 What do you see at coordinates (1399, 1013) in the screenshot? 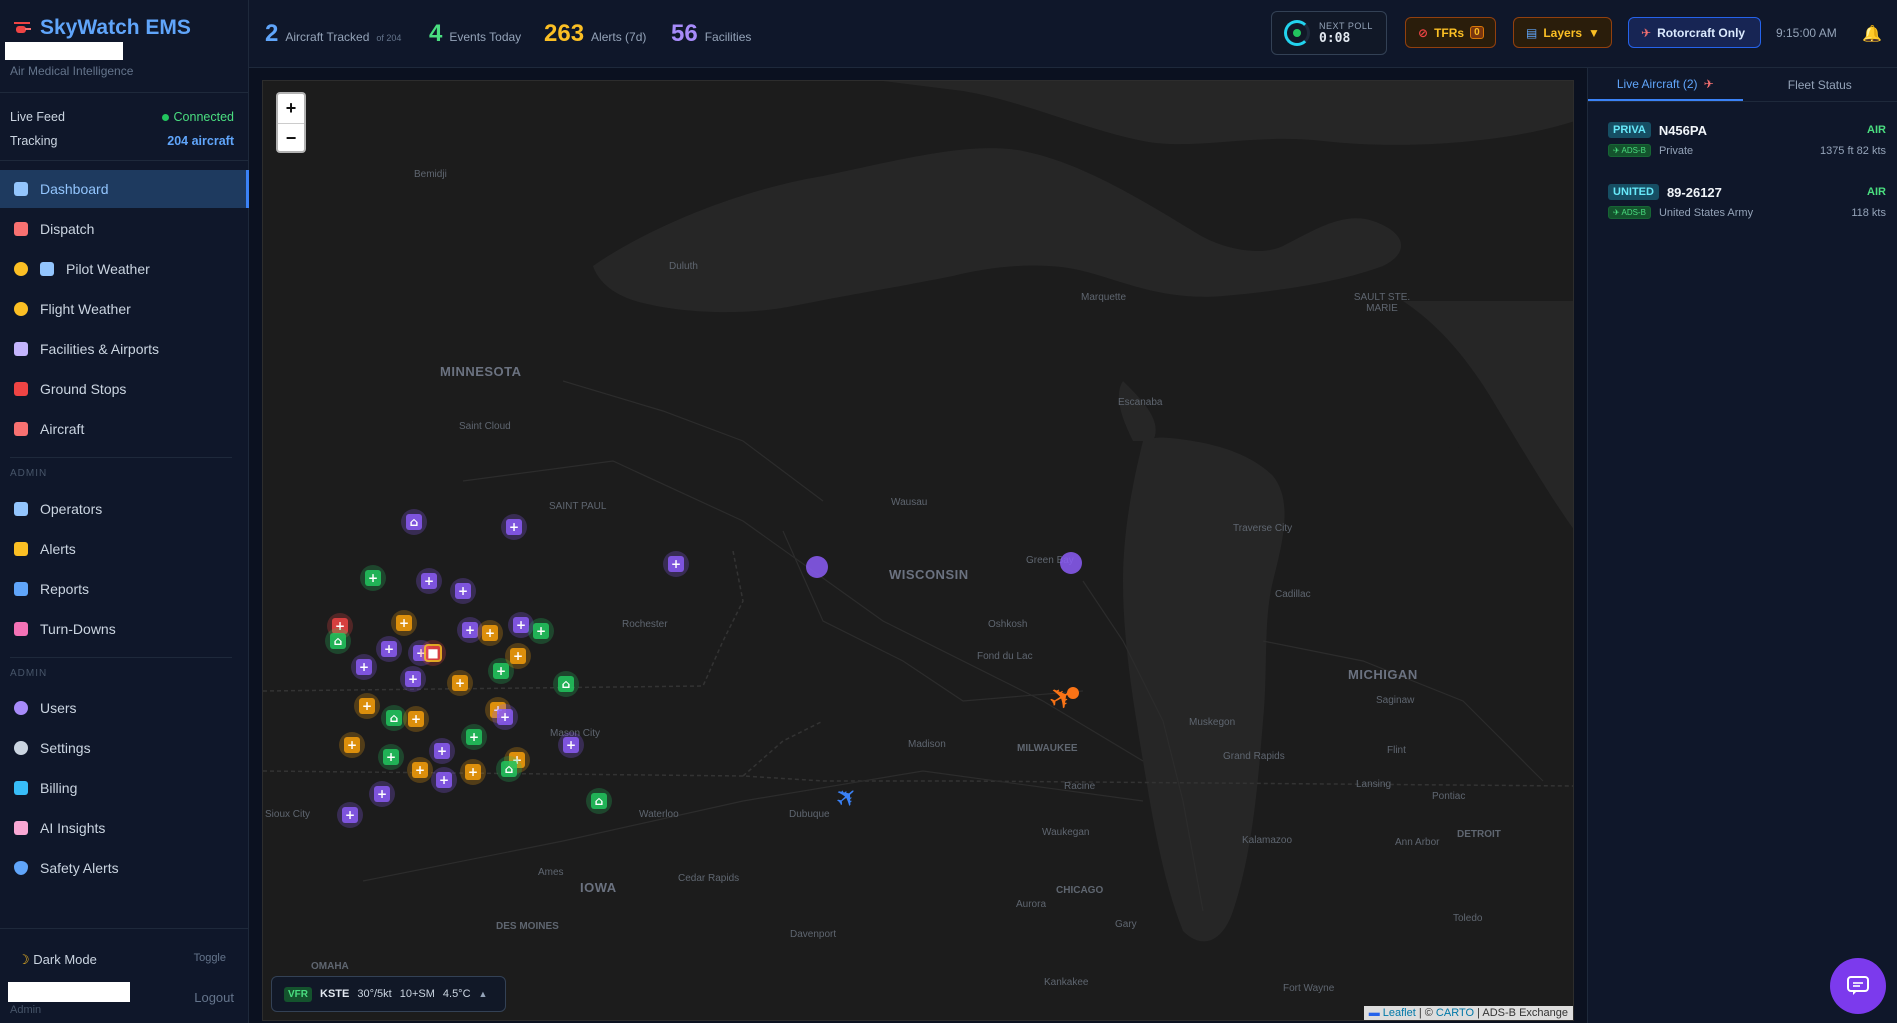
I see `leaflet-link: Leaflet` at bounding box center [1399, 1013].